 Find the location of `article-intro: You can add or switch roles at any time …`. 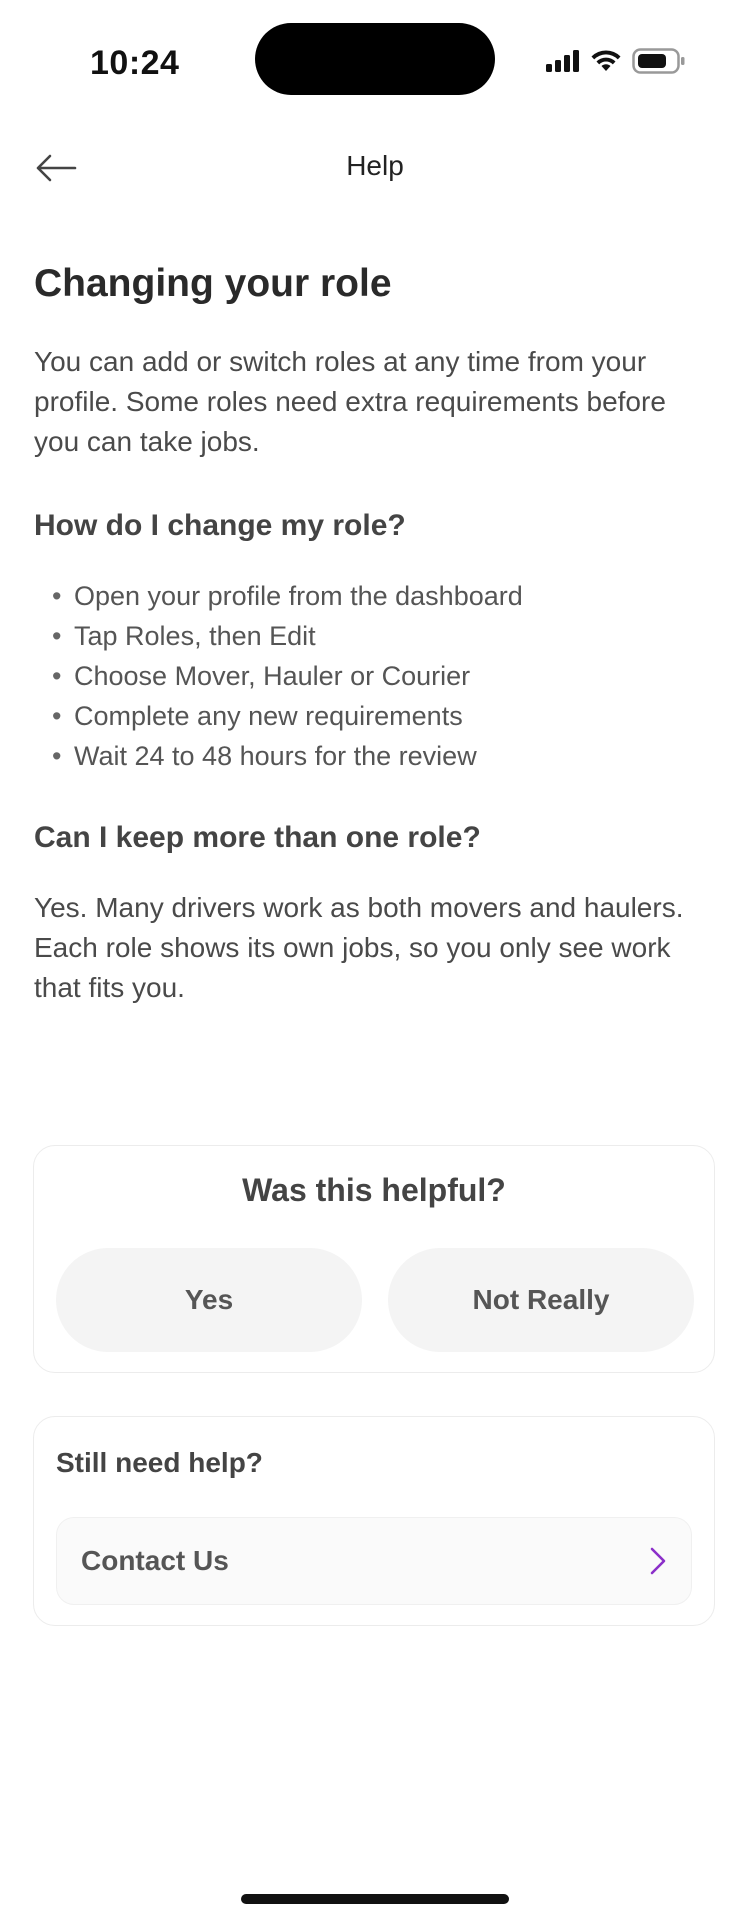

article-intro: You can add or switch roles at any time … is located at coordinates (350, 401).